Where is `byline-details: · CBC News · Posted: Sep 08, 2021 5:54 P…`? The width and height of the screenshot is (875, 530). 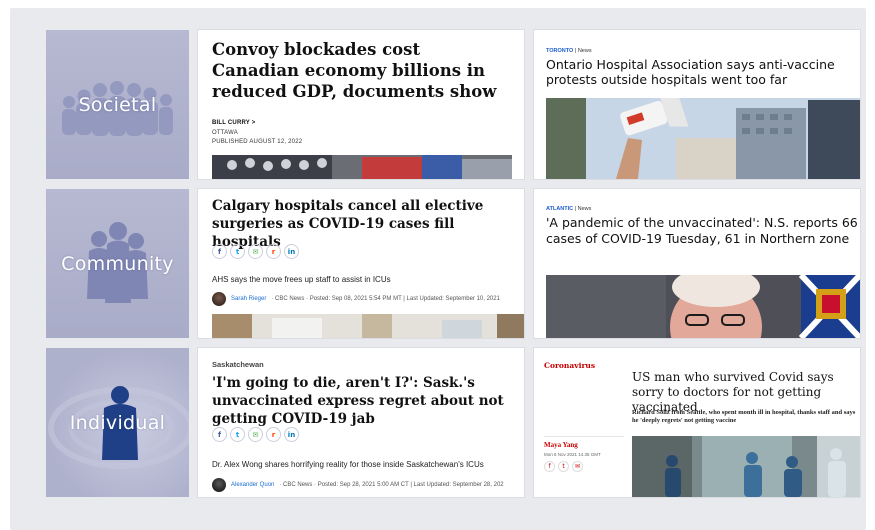 byline-details: · CBC News · Posted: Sep 08, 2021 5:54 P… is located at coordinates (385, 299).